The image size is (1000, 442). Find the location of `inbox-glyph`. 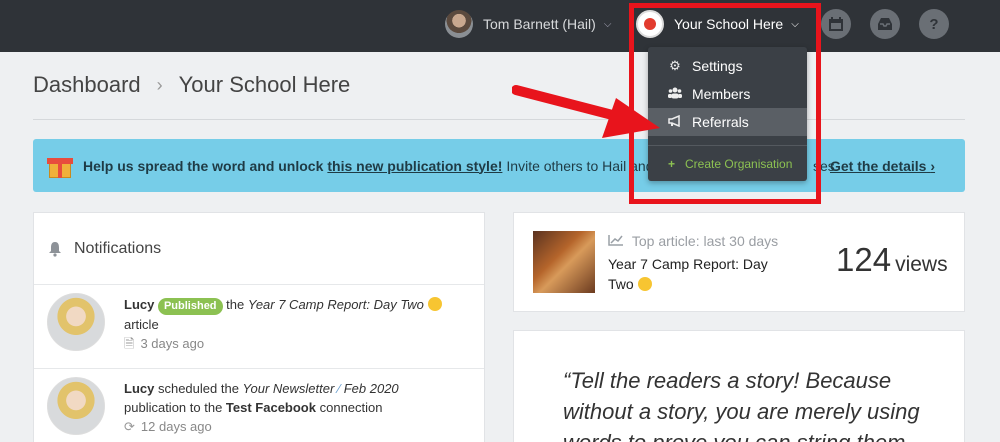

inbox-glyph is located at coordinates (885, 24).